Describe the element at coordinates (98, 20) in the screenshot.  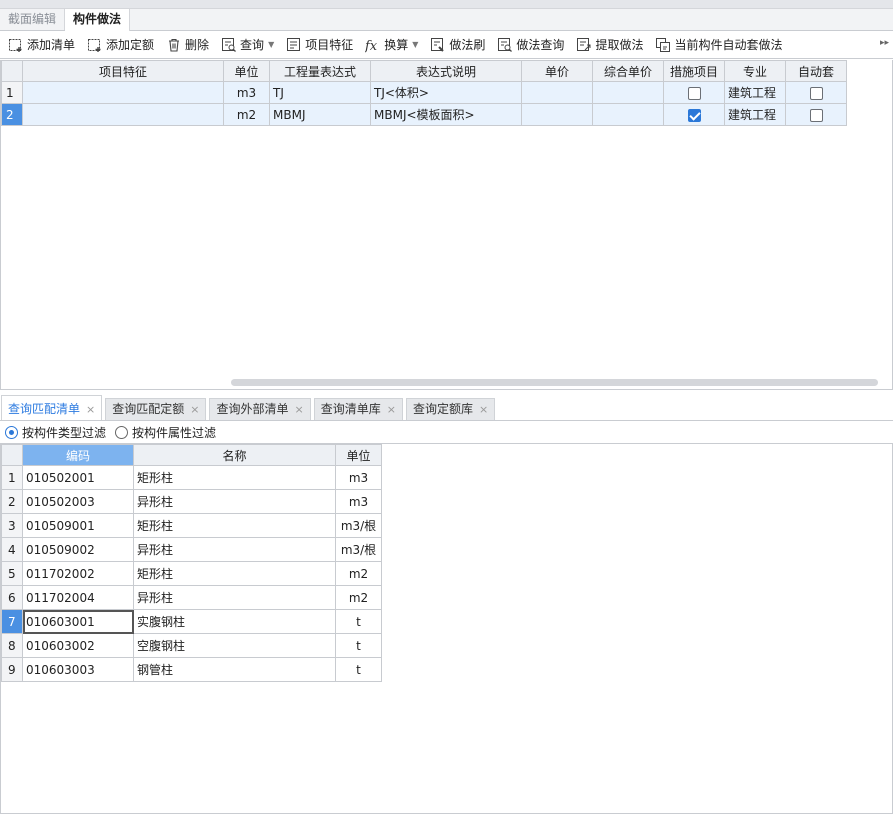
I see `tab-component-method: 构件做法` at that location.